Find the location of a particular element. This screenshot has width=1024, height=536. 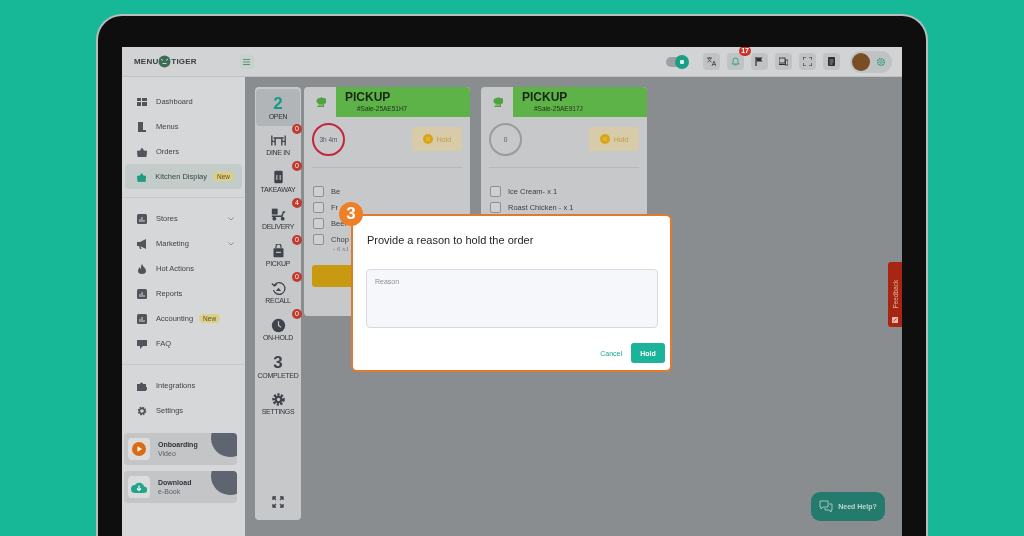

notes-button is located at coordinates (831, 61).